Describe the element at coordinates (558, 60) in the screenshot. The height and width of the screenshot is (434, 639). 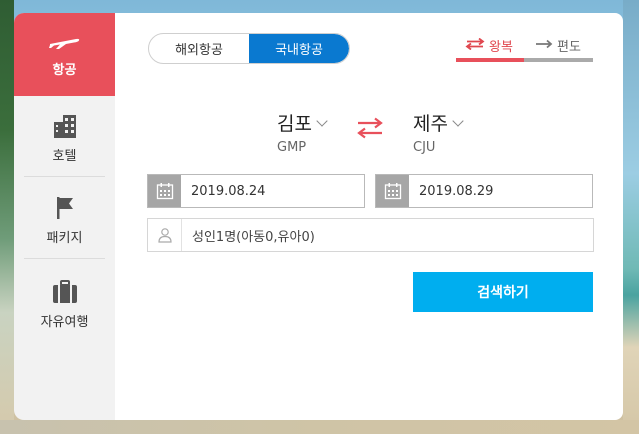
I see `trip-one-way-underline` at that location.